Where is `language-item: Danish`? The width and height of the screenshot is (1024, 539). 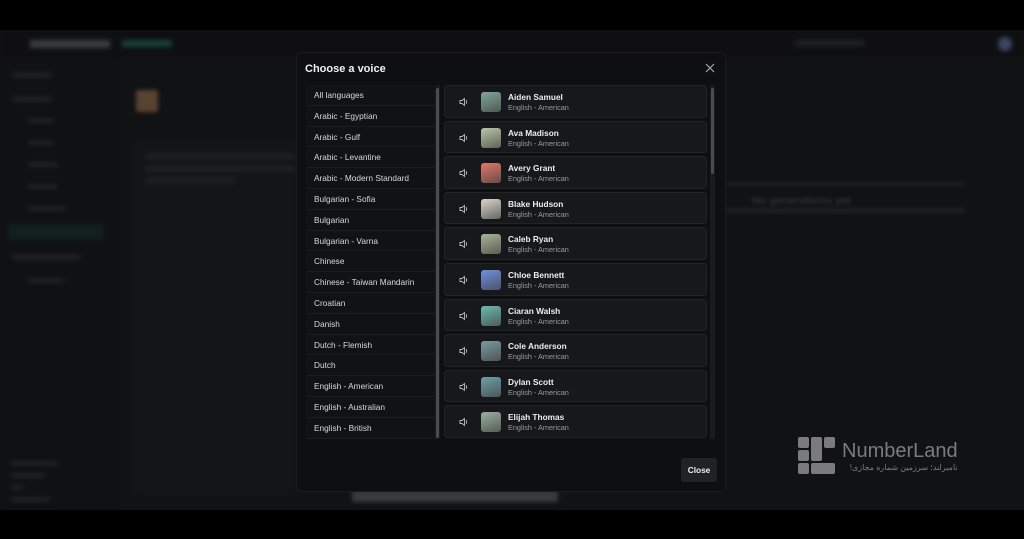
language-item: Danish is located at coordinates (370, 324).